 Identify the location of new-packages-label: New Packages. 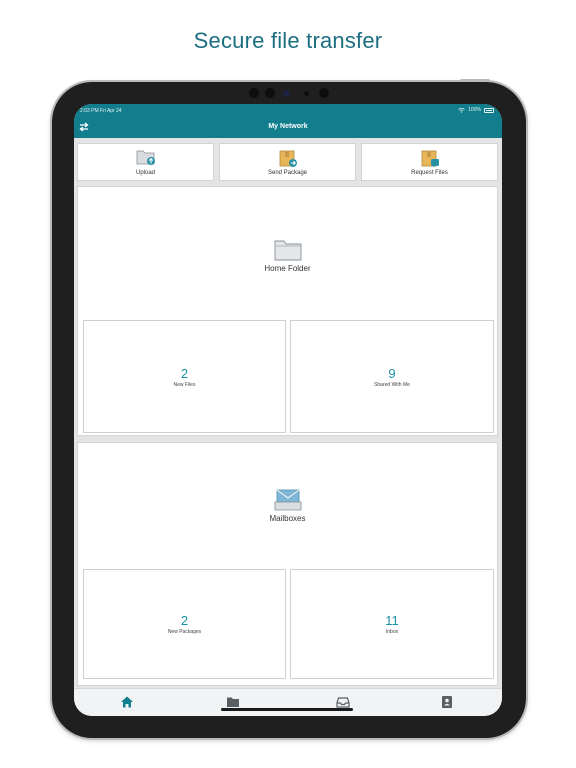
(184, 632).